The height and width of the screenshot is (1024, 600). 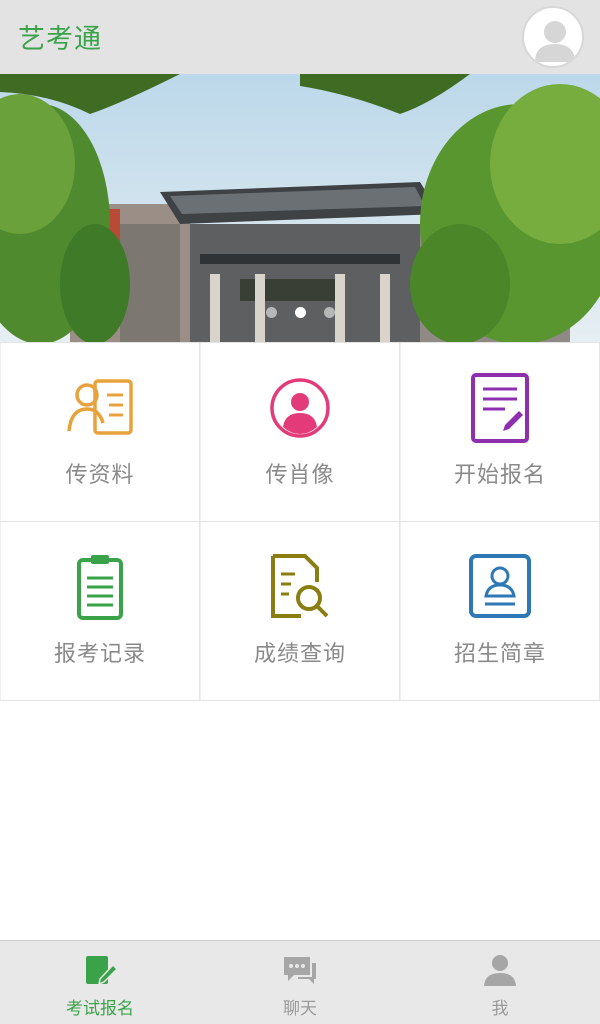 I want to click on grid-item-upload-portrait: 传肖像, so click(x=300, y=432).